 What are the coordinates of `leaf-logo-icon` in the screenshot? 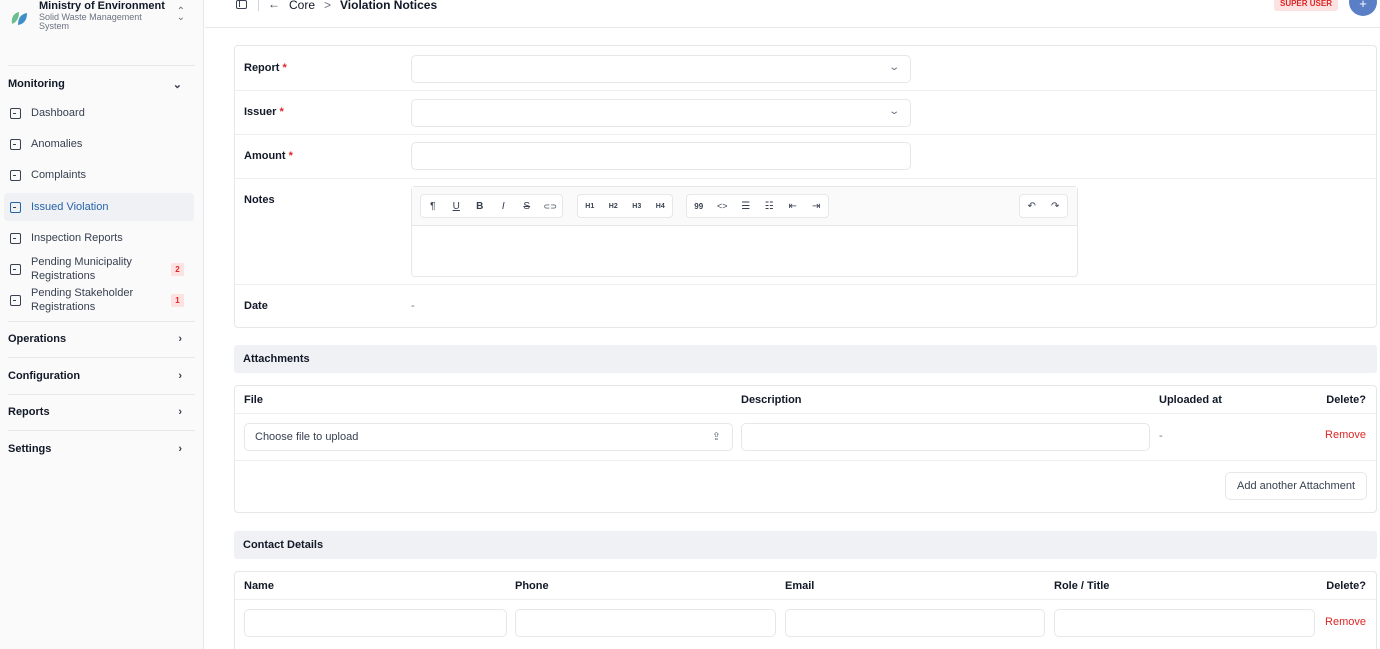 It's located at (19, 18).